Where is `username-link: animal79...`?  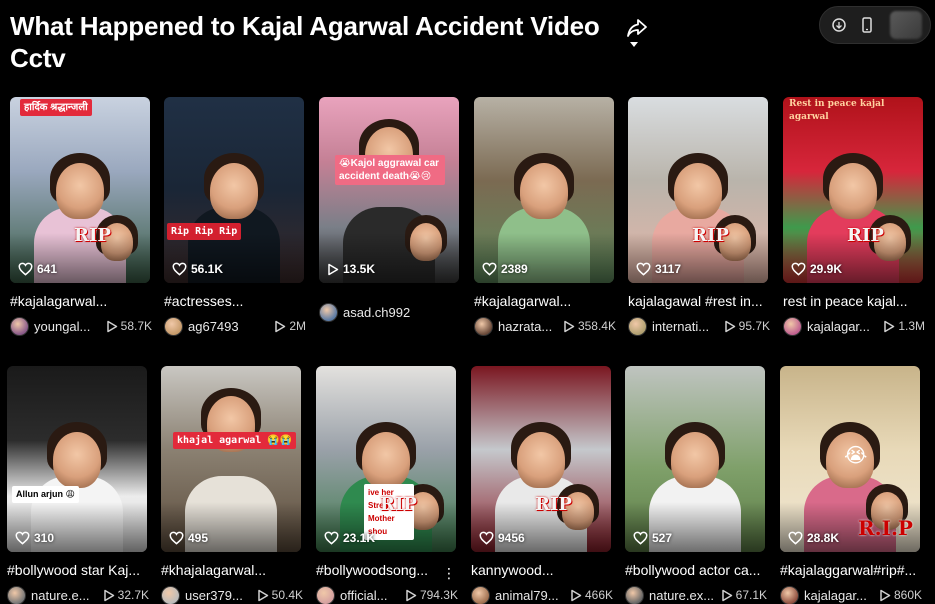
username-link: animal79... is located at coordinates (530, 595).